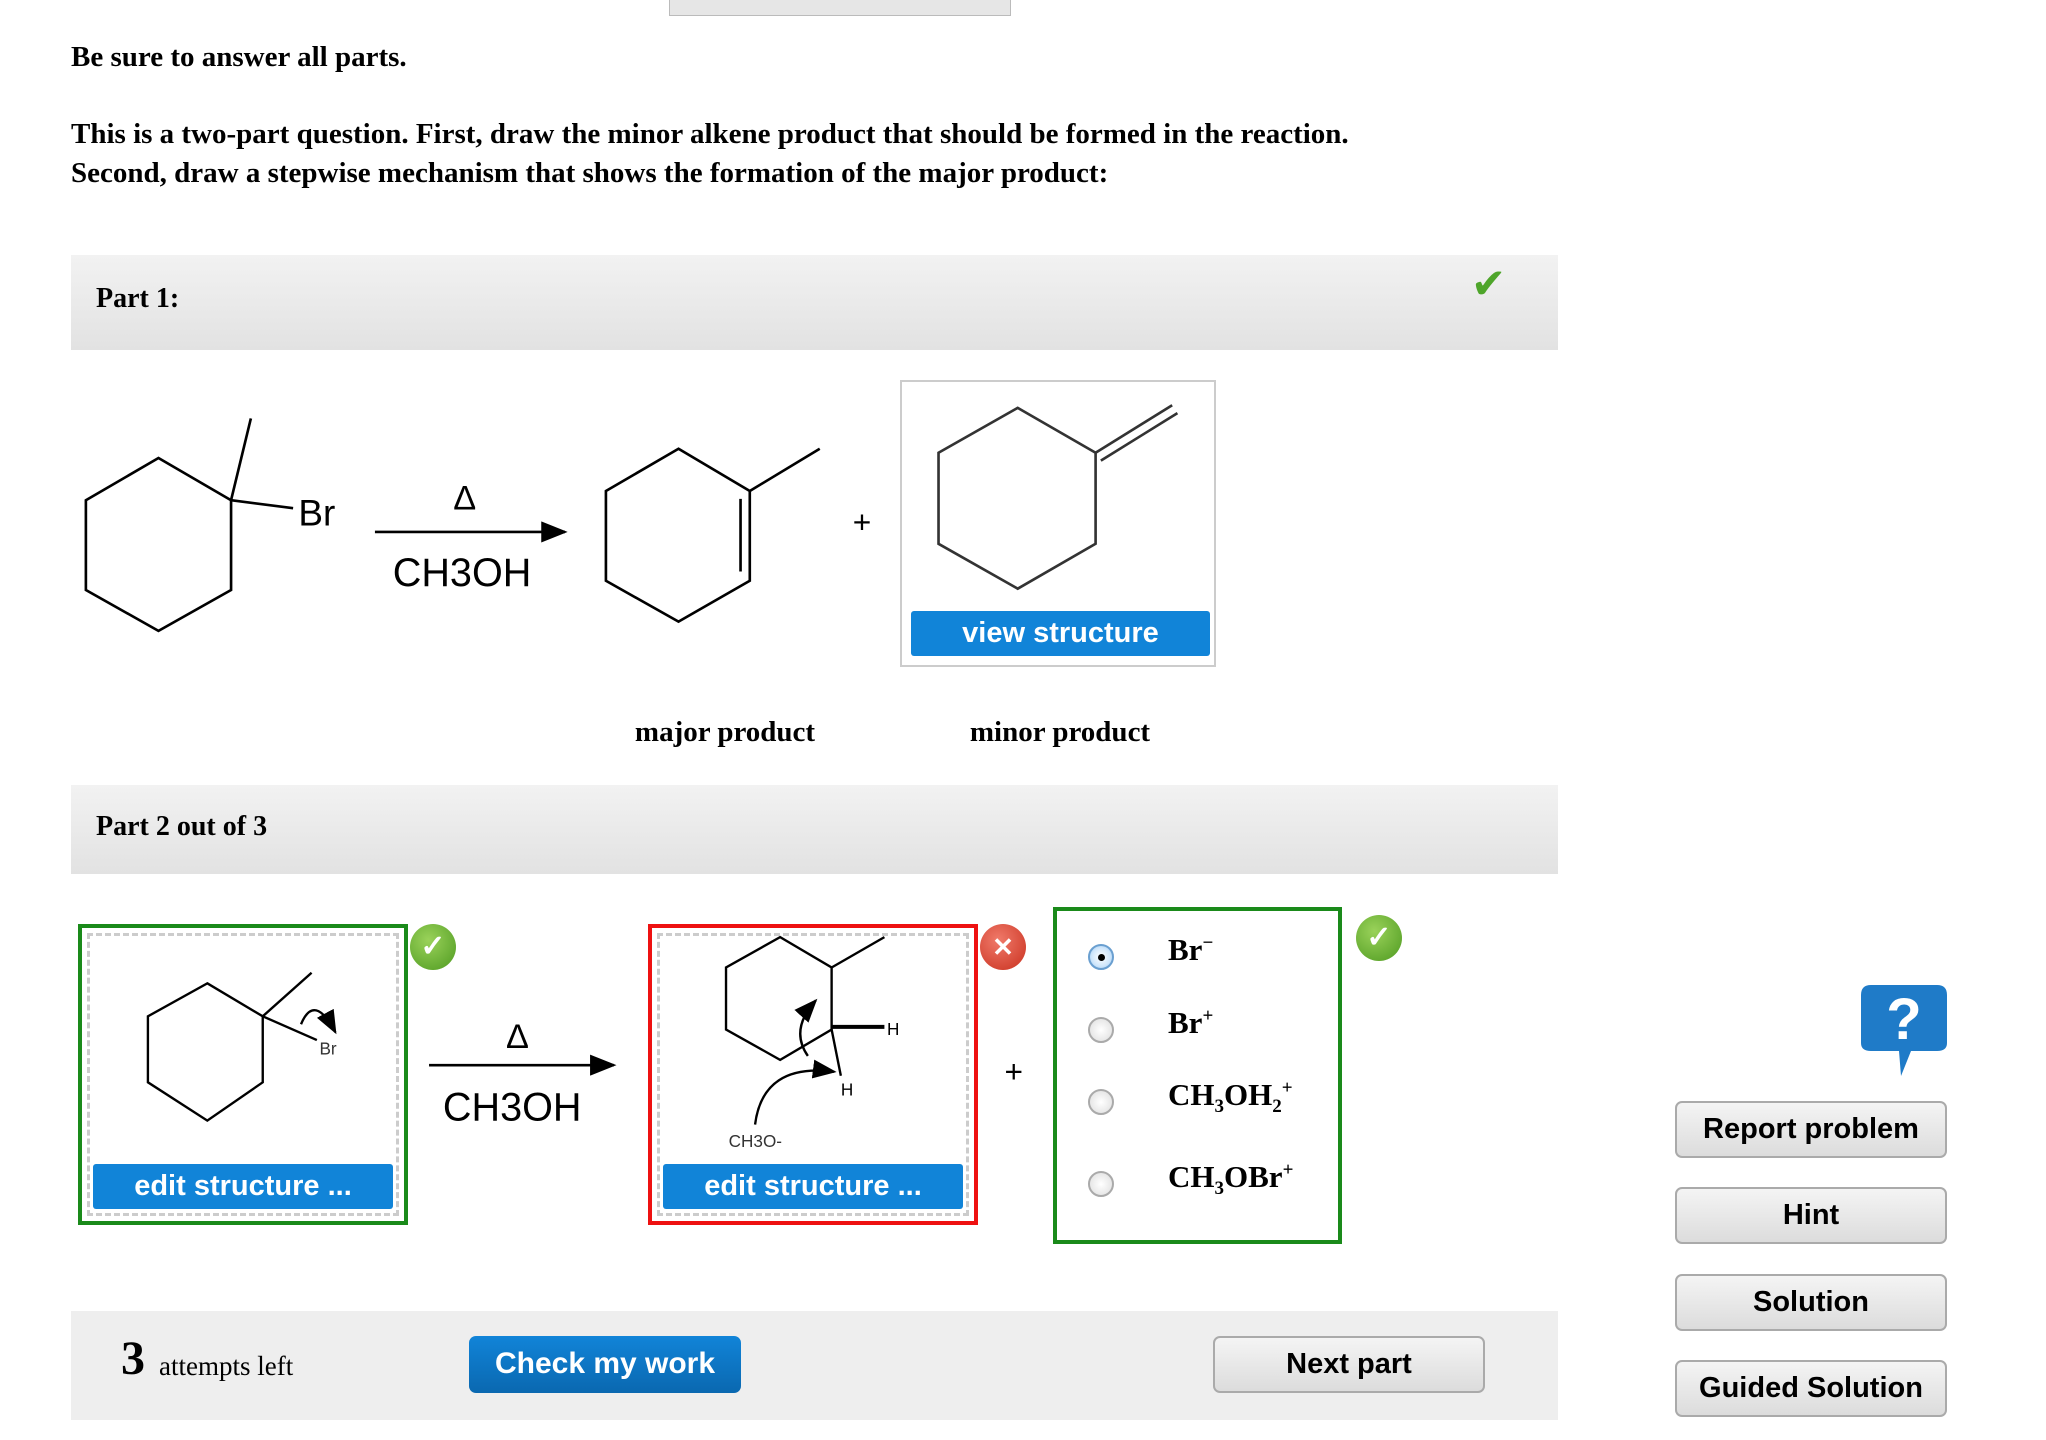 This screenshot has width=2046, height=1440. What do you see at coordinates (1811, 1215) in the screenshot?
I see `hint-button: Hint` at bounding box center [1811, 1215].